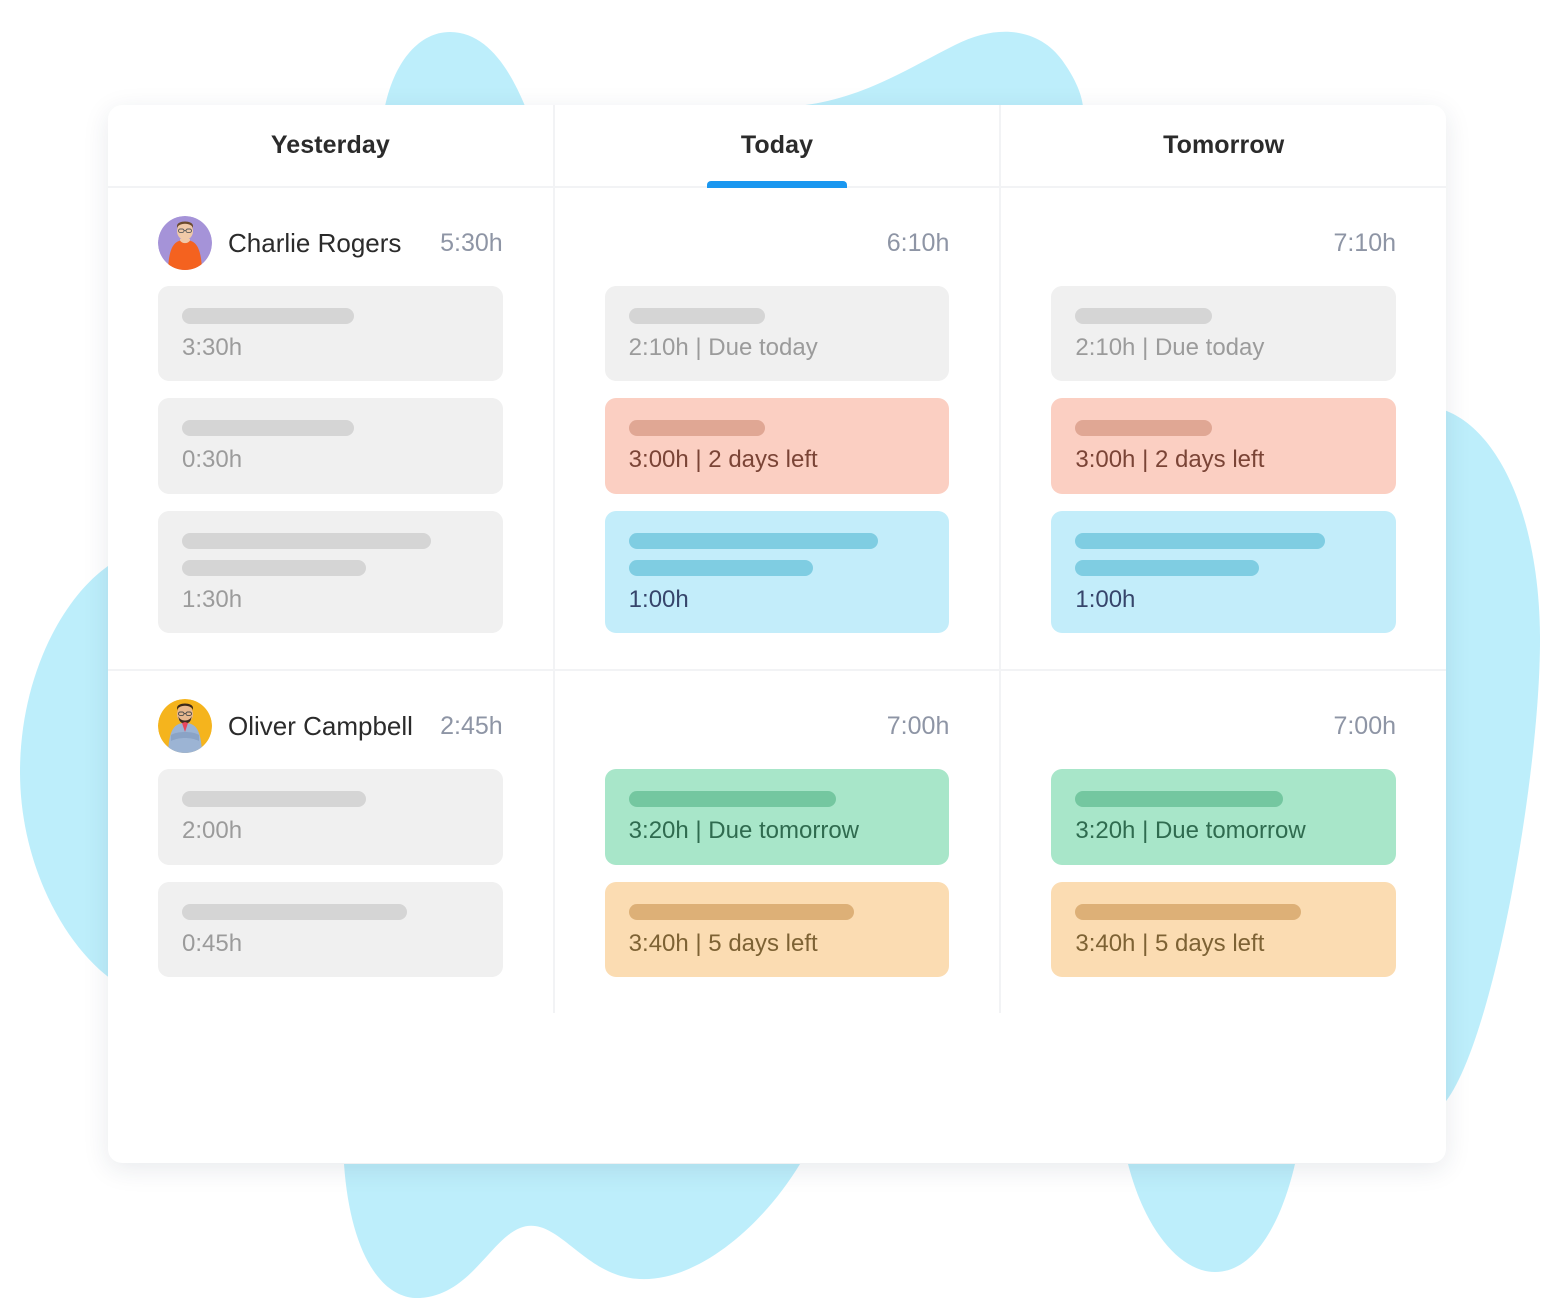  Describe the element at coordinates (471, 725) in the screenshot. I see `total-hours: 2:45h` at that location.